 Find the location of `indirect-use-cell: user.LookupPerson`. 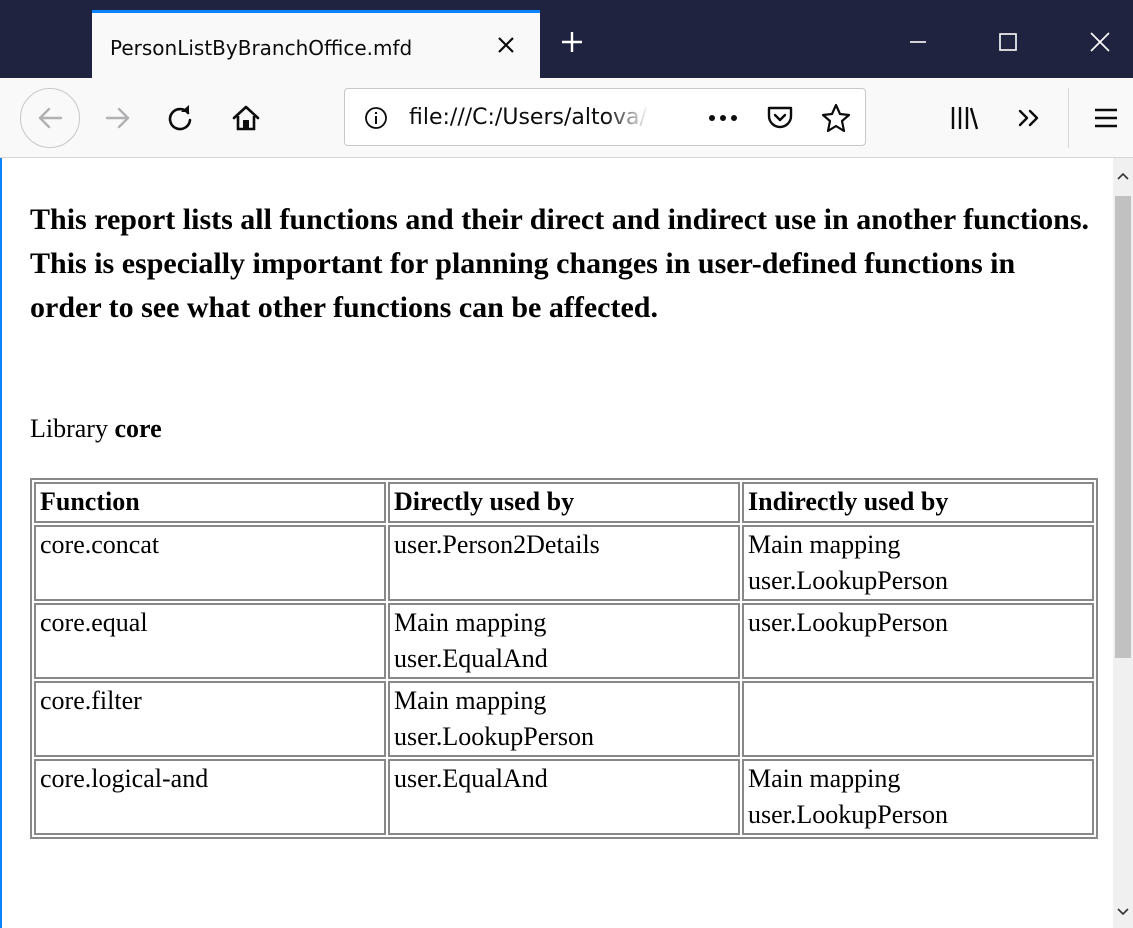

indirect-use-cell: user.LookupPerson is located at coordinates (918, 641).